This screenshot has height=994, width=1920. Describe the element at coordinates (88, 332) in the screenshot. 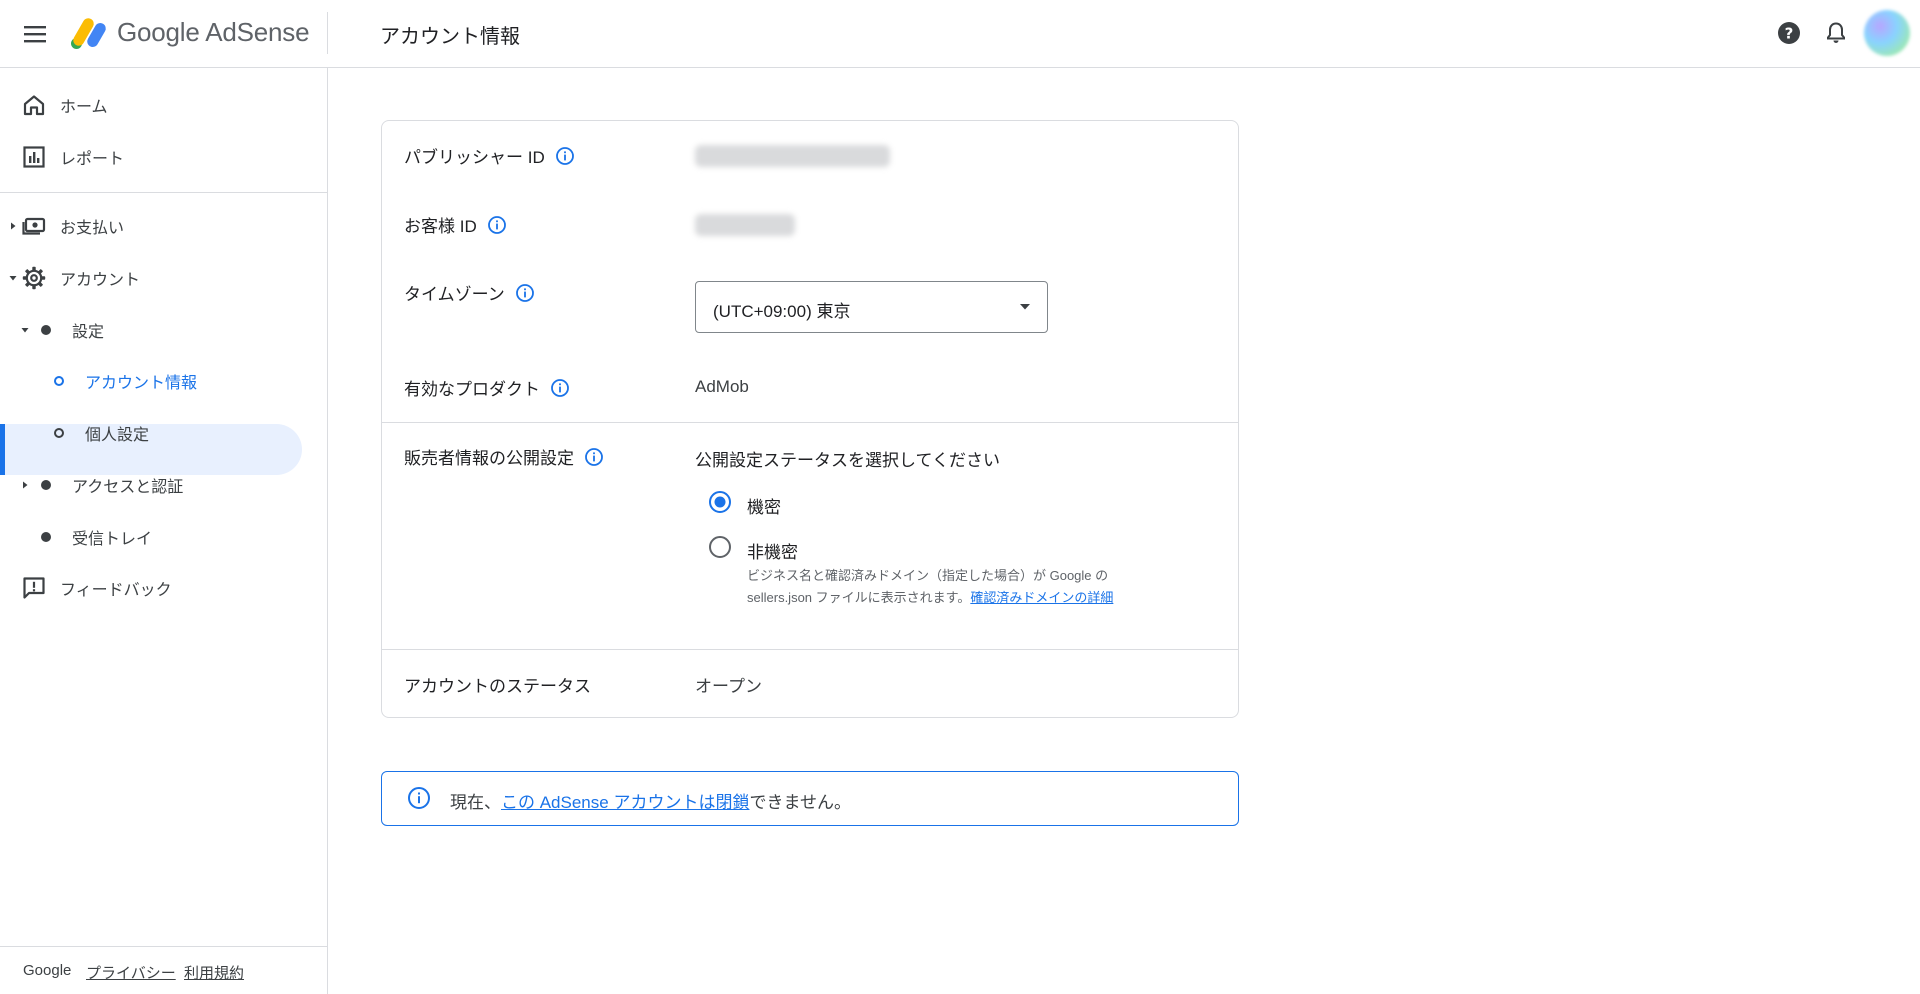

I see `sidebar-item-label: 設定` at that location.